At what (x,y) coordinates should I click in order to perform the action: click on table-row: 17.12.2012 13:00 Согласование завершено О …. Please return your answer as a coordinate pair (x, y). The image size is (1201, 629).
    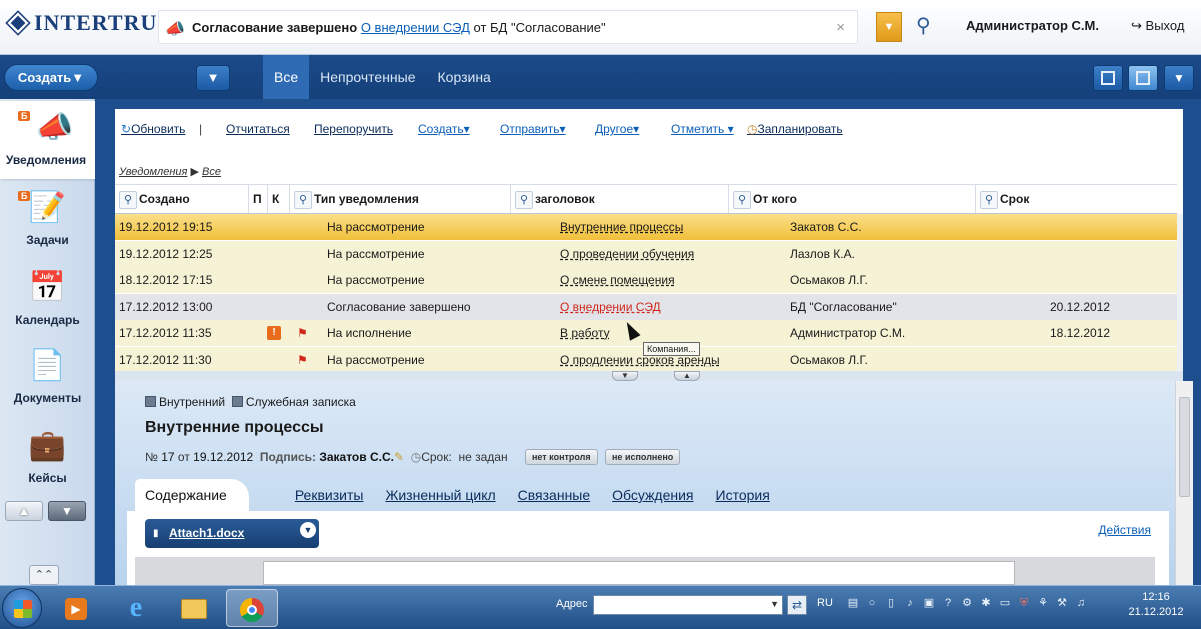
    Looking at the image, I should click on (646, 306).